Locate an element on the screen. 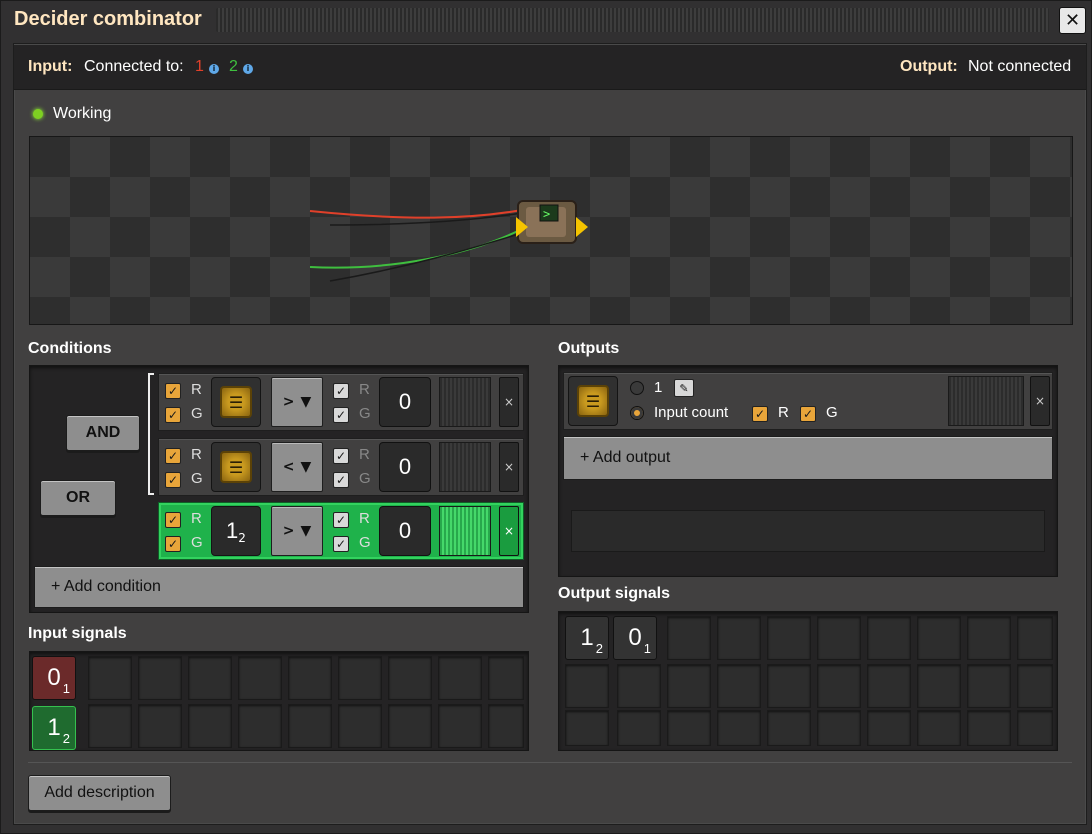  output-signals-panel: 12 01 is located at coordinates (808, 681).